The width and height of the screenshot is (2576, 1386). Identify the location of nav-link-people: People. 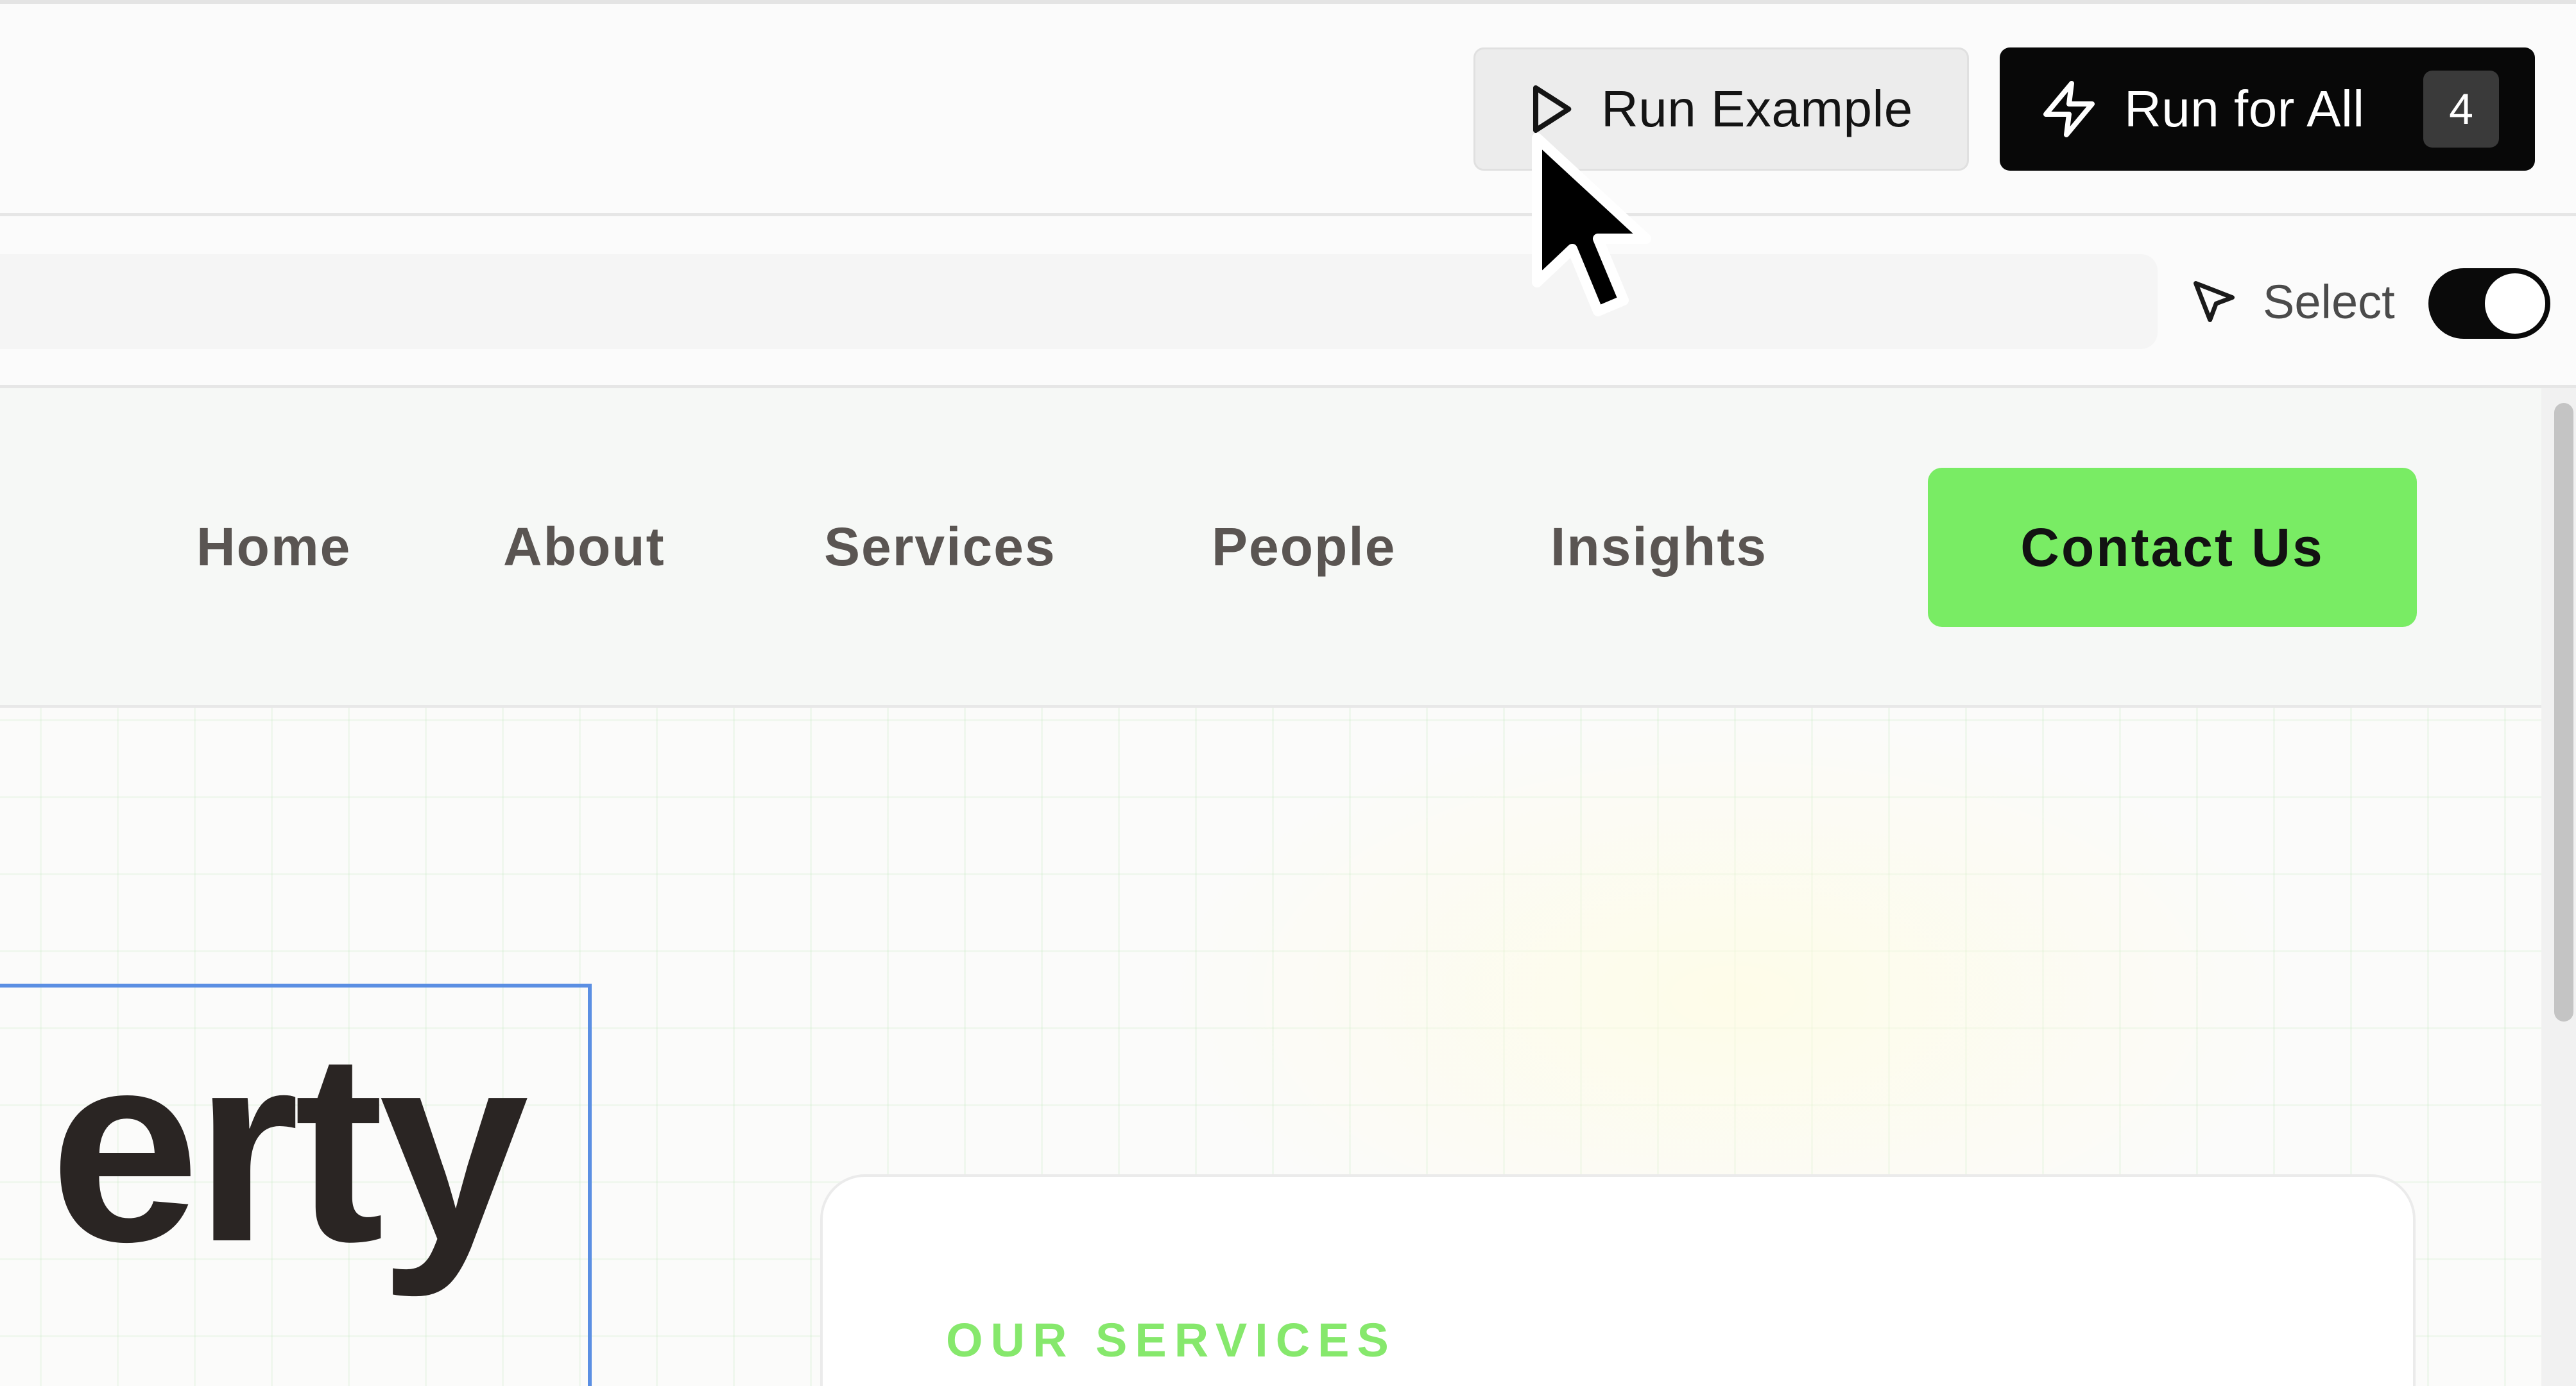
(1304, 547).